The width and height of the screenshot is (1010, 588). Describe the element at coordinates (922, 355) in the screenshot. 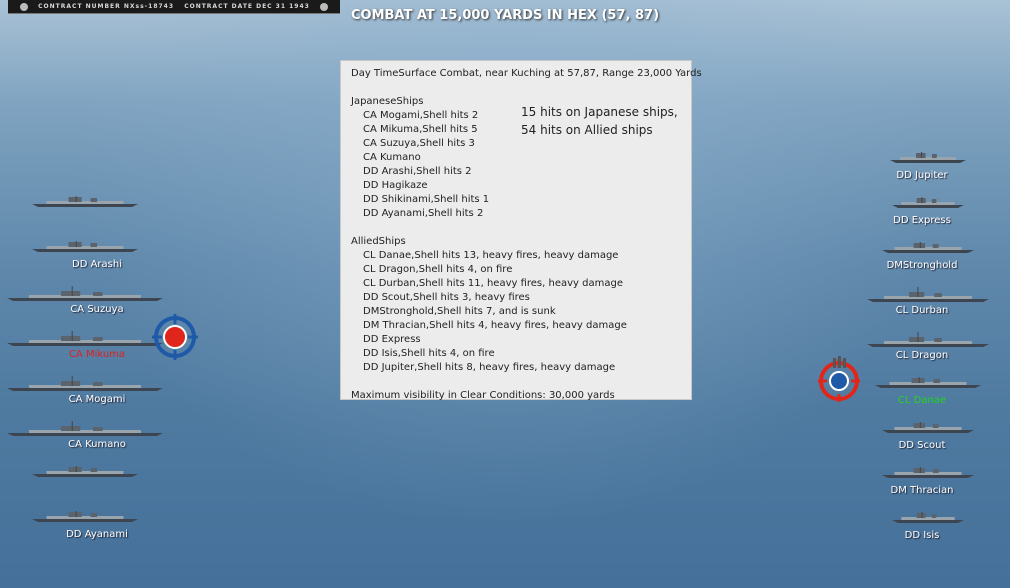

I see `ship-label: CL Dragon` at that location.